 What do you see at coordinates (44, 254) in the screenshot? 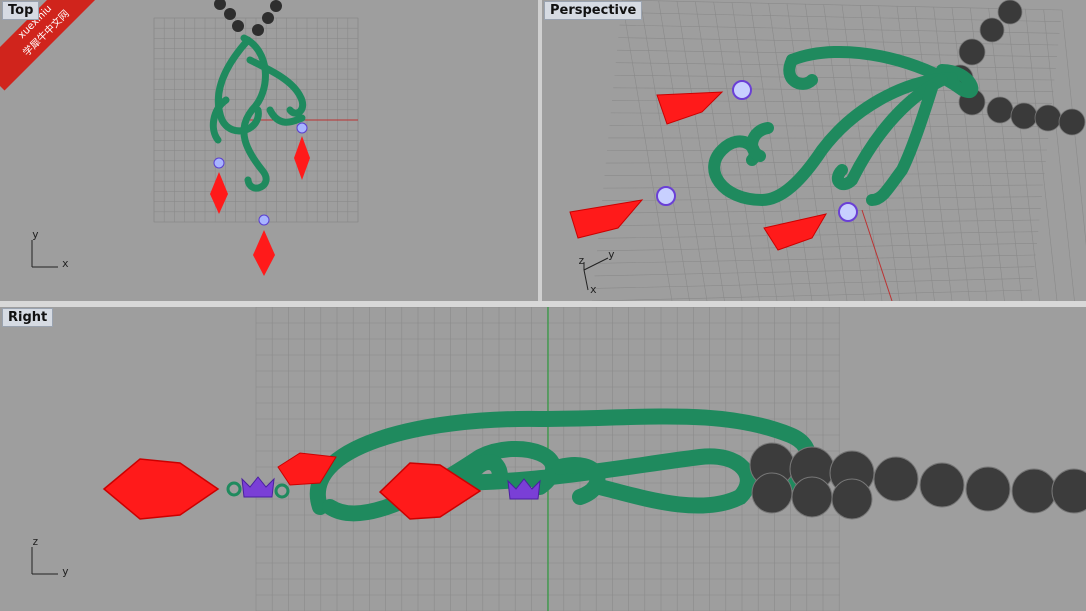
I see `top-axis-icon` at bounding box center [44, 254].